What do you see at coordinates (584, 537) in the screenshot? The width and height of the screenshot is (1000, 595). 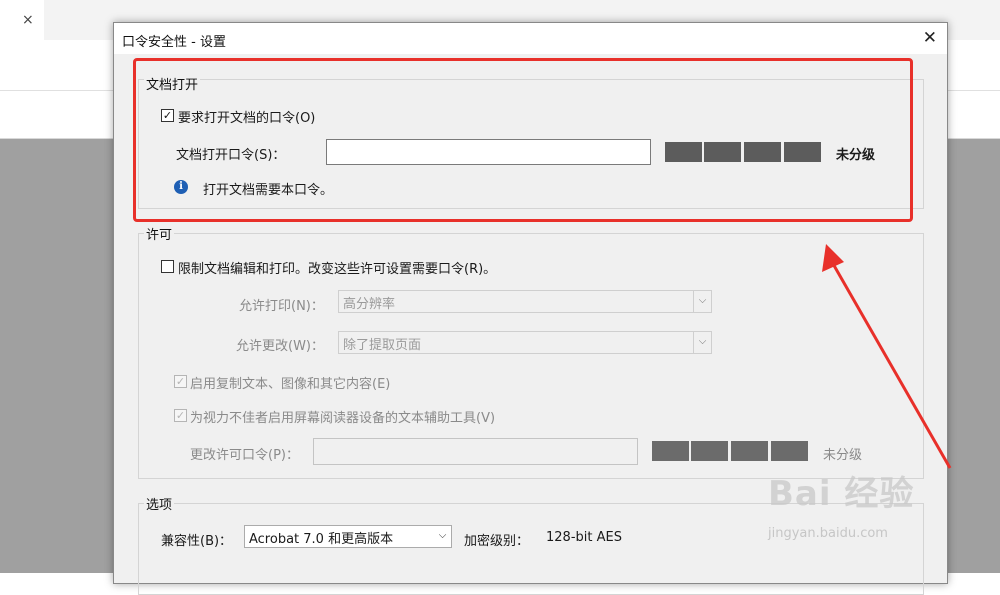 I see `encryption-level-value: 128-bit AES` at bounding box center [584, 537].